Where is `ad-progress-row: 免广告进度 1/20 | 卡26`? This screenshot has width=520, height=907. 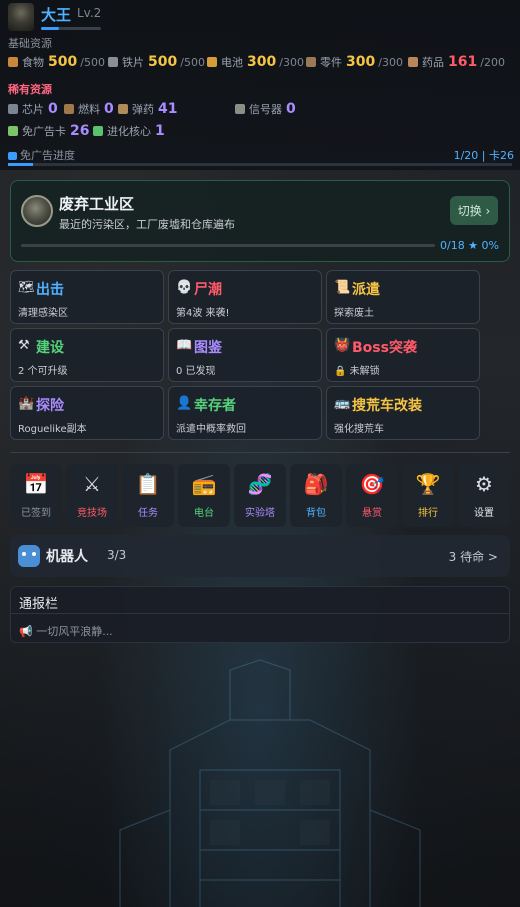
ad-progress-row: 免广告进度 1/20 | 卡26 is located at coordinates (261, 155).